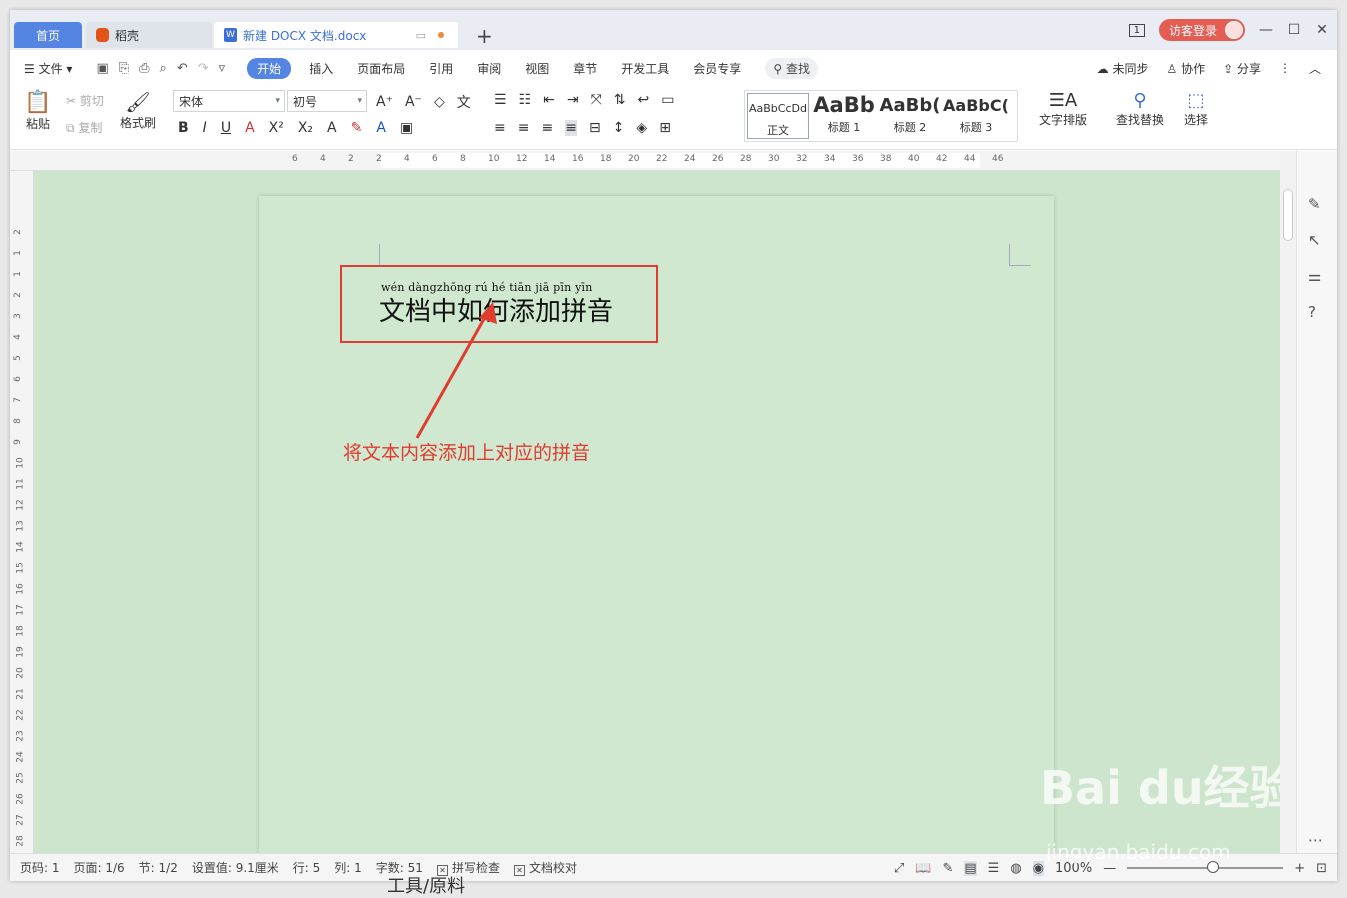 Image resolution: width=1347 pixels, height=898 pixels. I want to click on maximize-button: ☐, so click(1294, 30).